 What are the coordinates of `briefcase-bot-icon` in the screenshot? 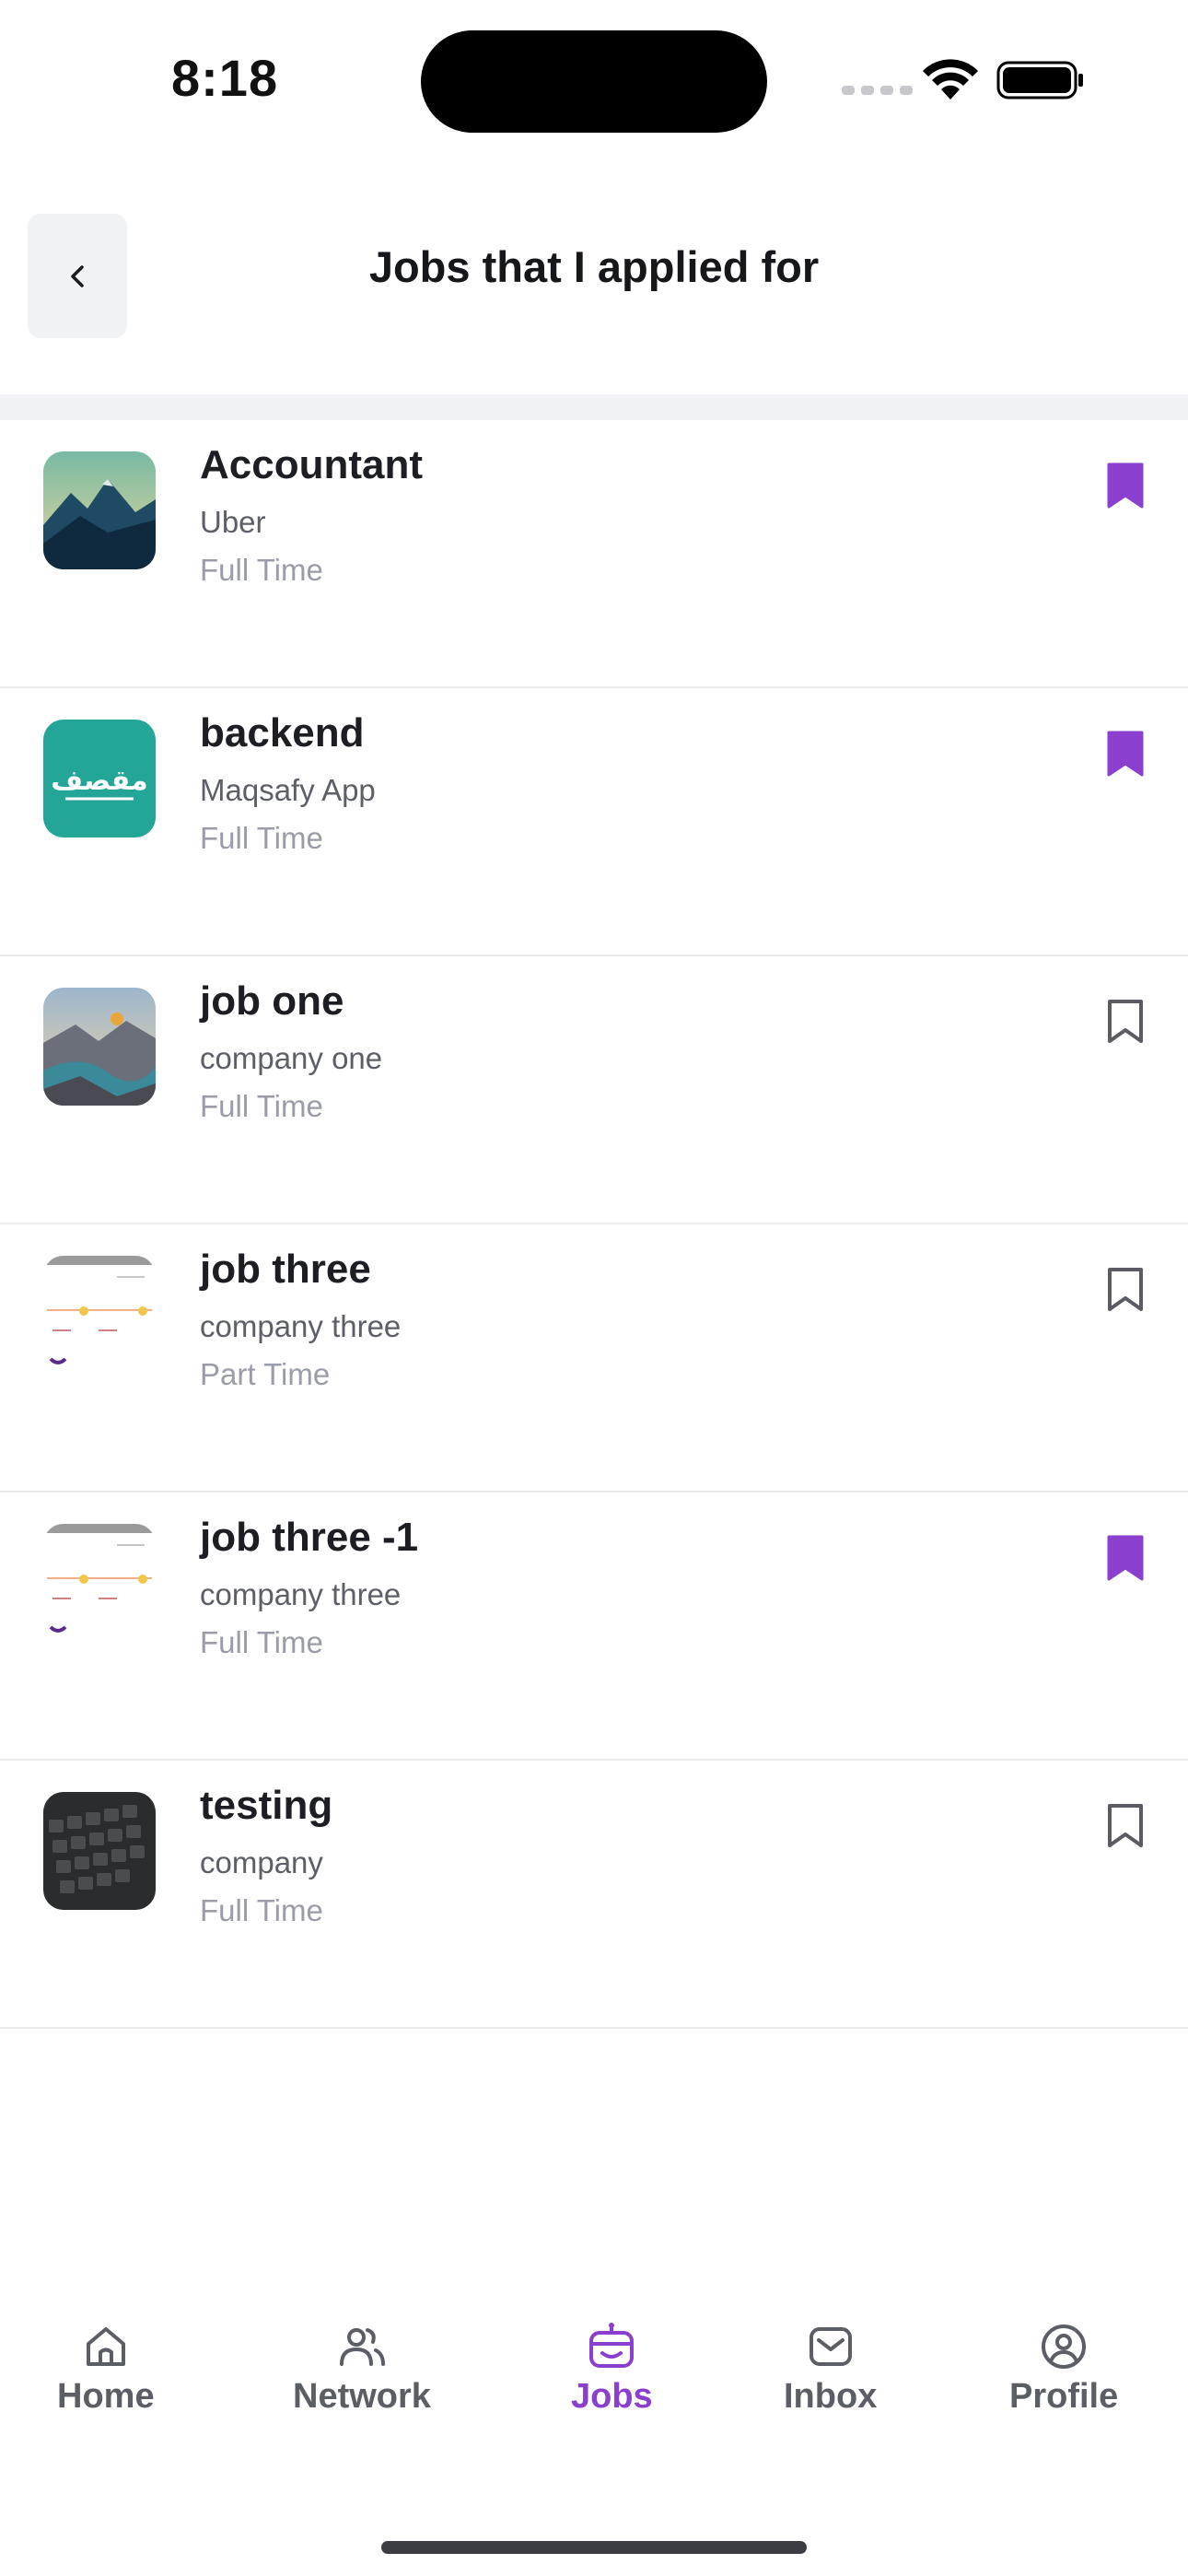 It's located at (612, 2345).